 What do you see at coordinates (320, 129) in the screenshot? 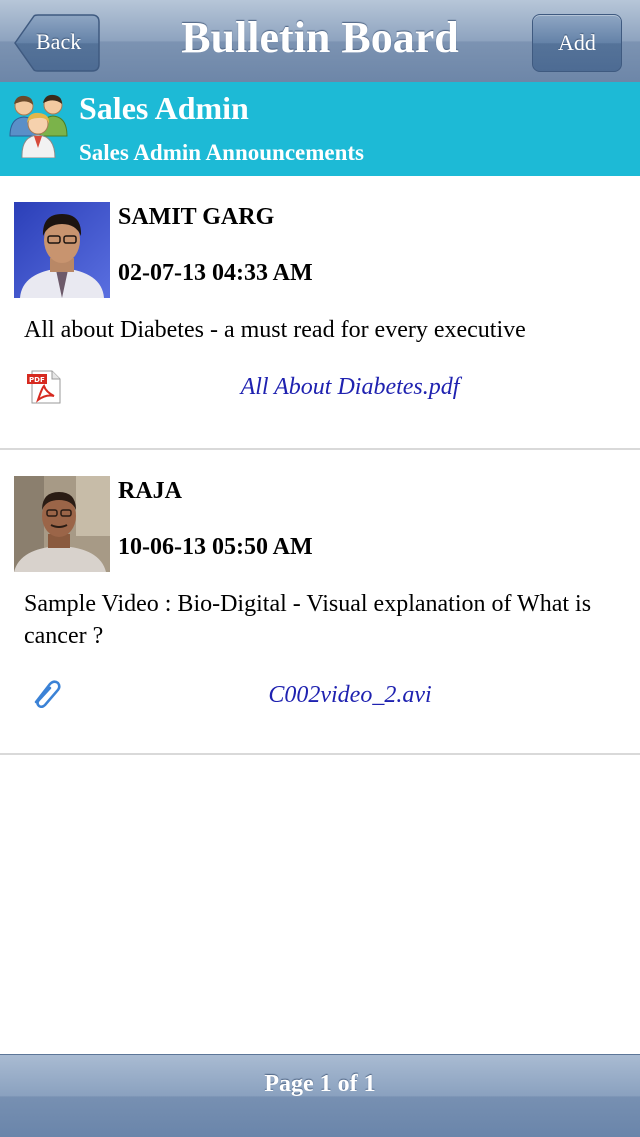
I see `group-header: Sales Admin Sales Admin Announcements` at bounding box center [320, 129].